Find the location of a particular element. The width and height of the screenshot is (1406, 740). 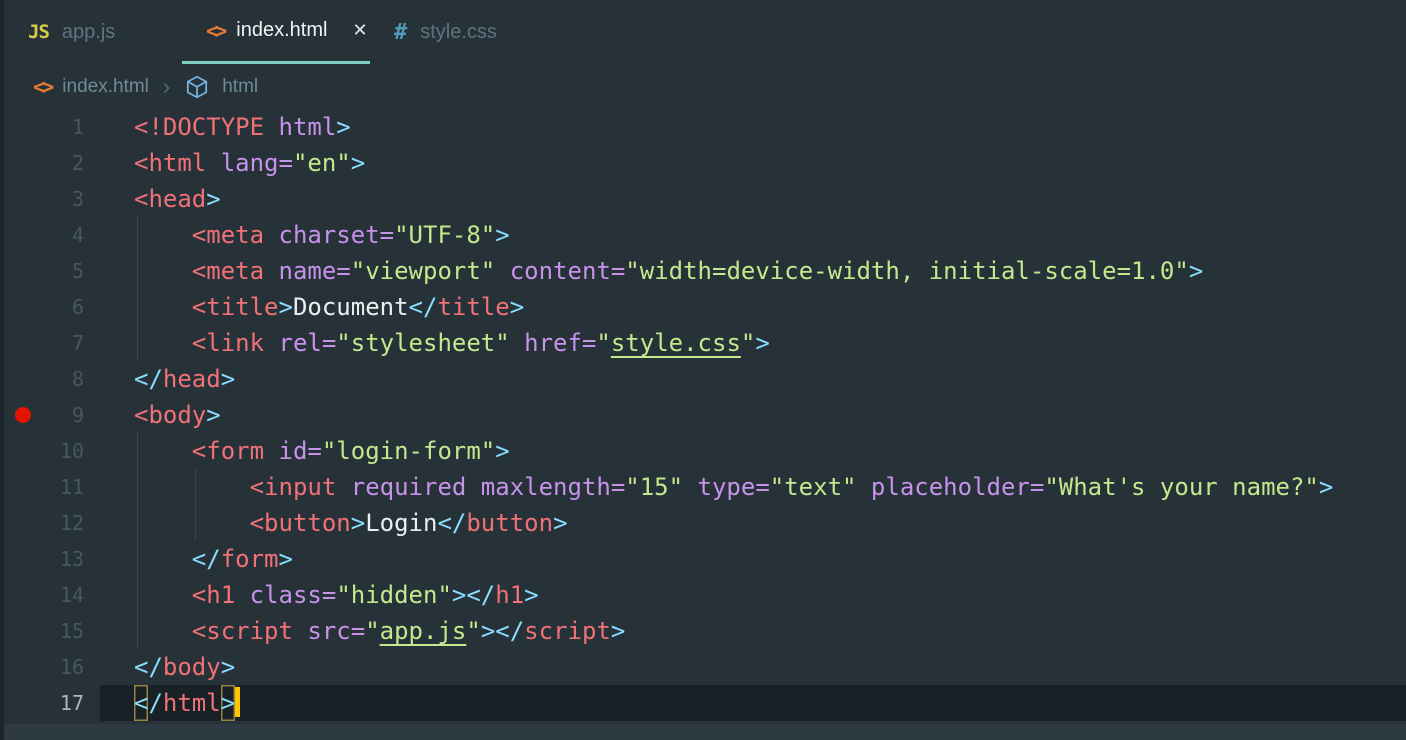

cursor-caret is located at coordinates (238, 702).